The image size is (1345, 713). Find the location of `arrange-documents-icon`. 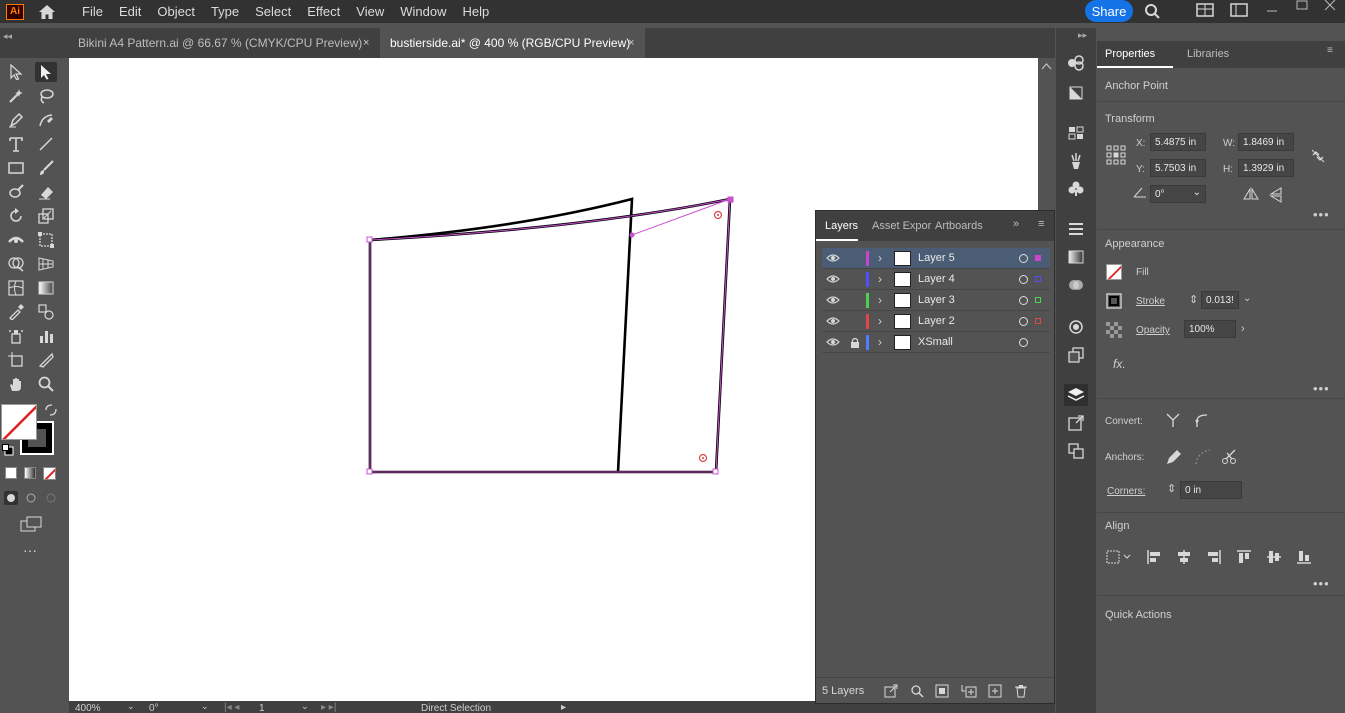

arrange-documents-icon is located at coordinates (1205, 11).